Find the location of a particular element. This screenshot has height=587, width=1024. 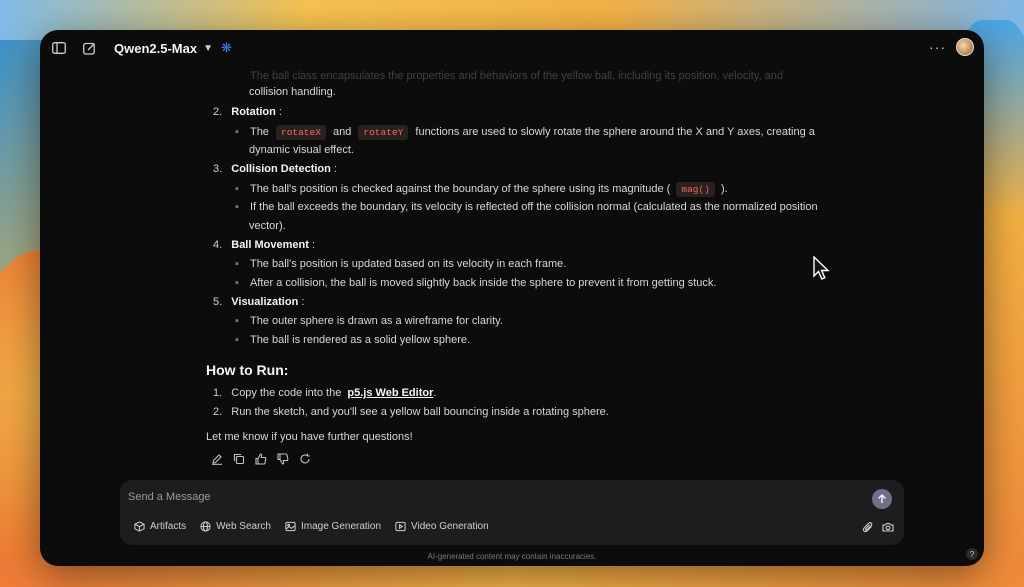

video-icon is located at coordinates (400, 526).